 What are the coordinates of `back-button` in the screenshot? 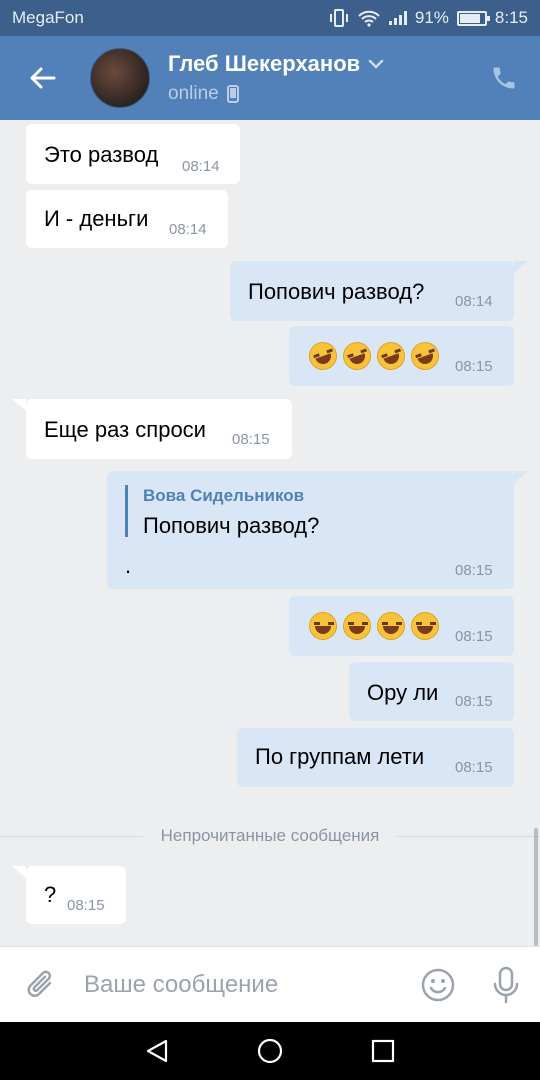 It's located at (42, 78).